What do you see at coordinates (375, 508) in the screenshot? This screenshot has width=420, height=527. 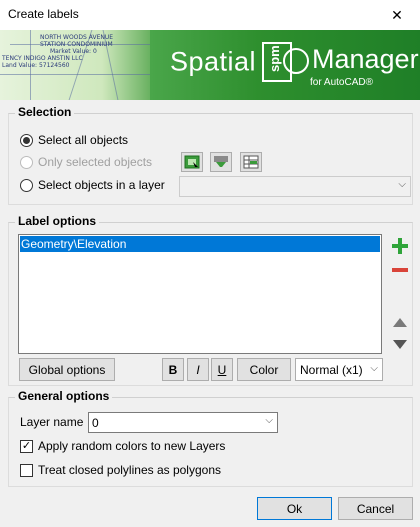 I see `cancel-button: Cancel` at bounding box center [375, 508].